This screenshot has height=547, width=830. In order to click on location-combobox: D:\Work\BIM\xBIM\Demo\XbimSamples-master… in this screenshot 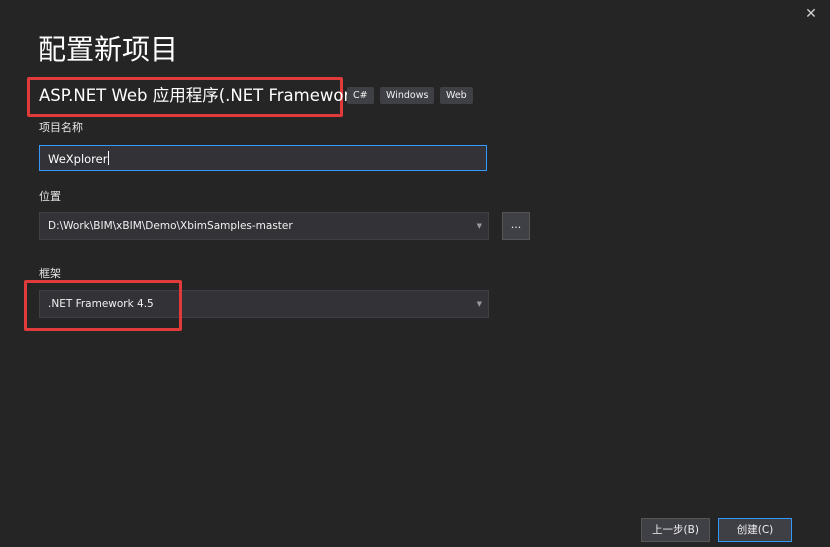, I will do `click(264, 226)`.